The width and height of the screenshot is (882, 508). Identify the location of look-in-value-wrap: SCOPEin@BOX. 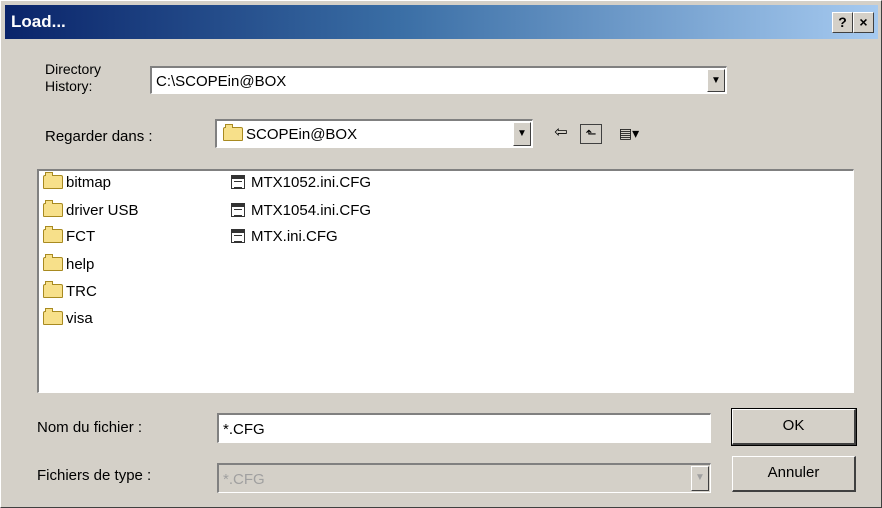
(290, 133).